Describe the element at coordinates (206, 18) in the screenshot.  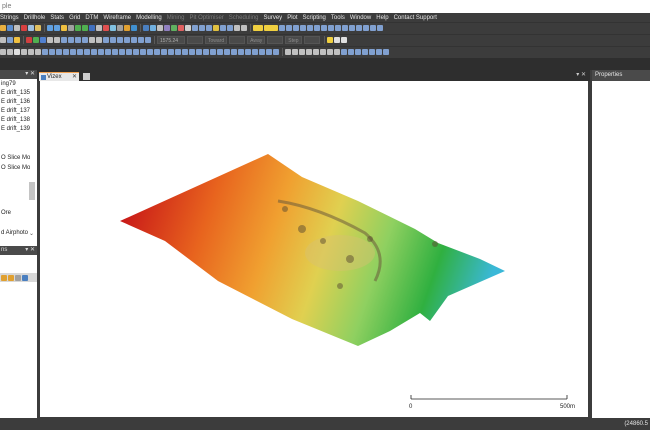
I see `menu-pit-optimiser: Pit Optimiser` at that location.